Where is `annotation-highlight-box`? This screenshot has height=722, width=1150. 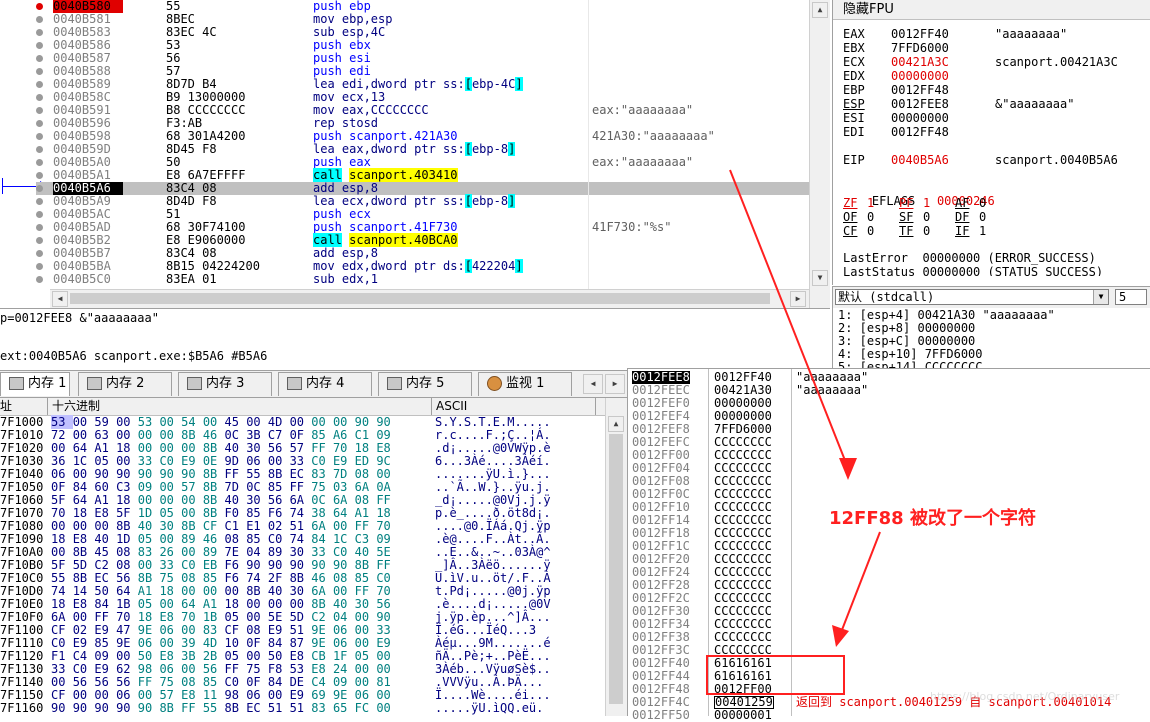
annotation-highlight-box is located at coordinates (775, 675).